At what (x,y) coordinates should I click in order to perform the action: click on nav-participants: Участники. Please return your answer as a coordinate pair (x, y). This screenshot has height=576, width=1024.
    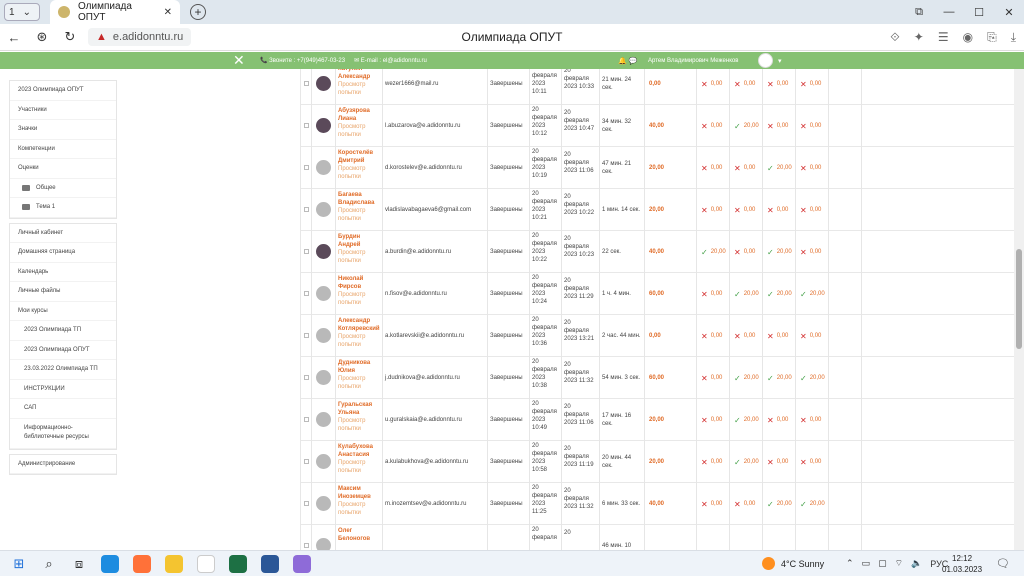
    Looking at the image, I should click on (63, 110).